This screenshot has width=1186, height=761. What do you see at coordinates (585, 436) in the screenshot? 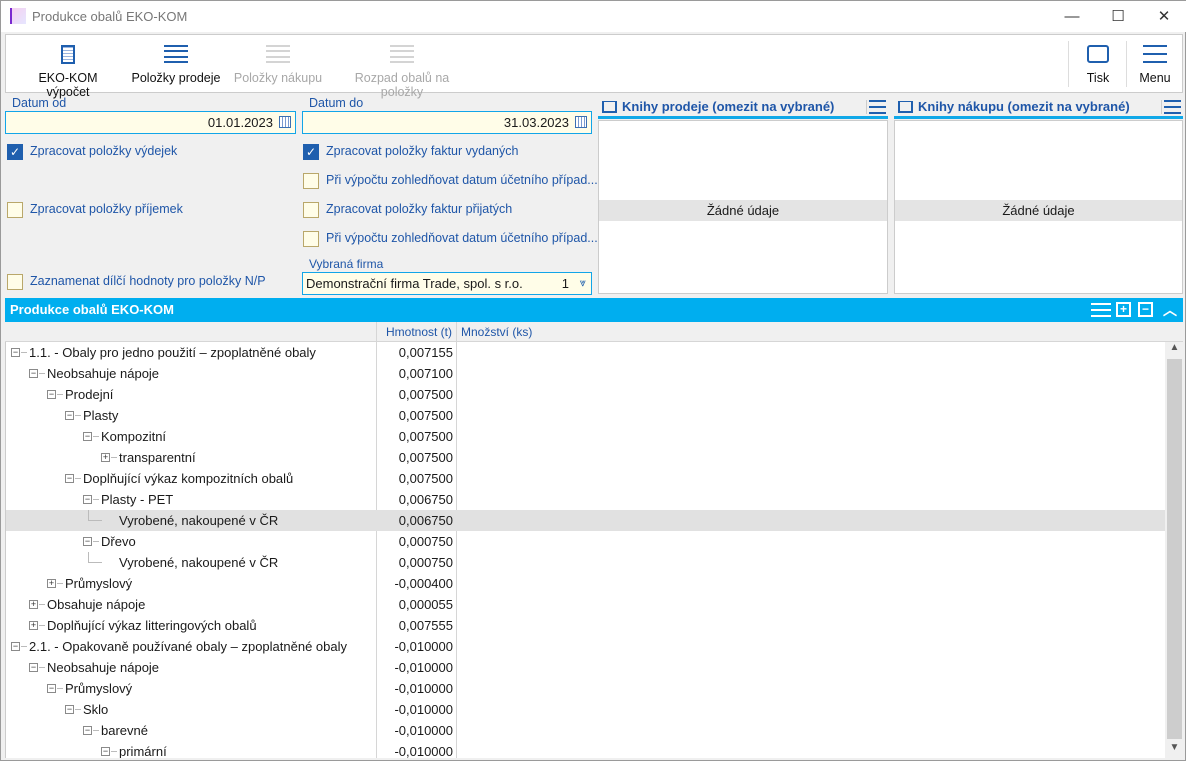
I see `tree-row: − Kompozitní 0,007500` at bounding box center [585, 436].